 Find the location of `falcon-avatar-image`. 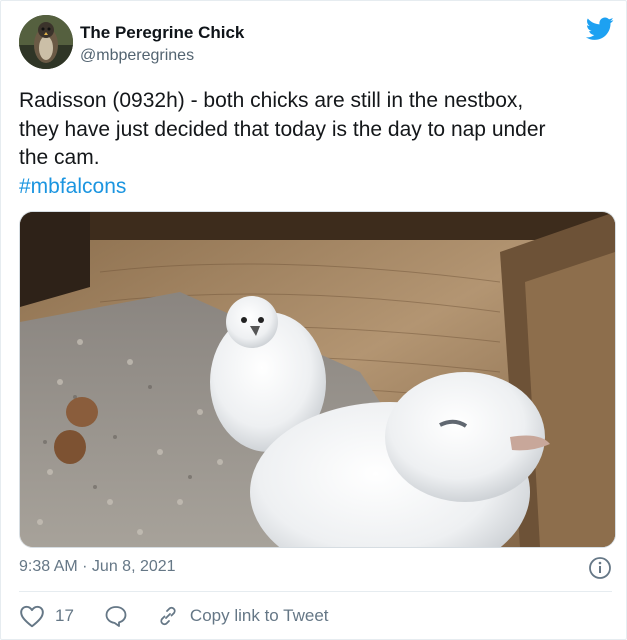

falcon-avatar-image is located at coordinates (46, 42).